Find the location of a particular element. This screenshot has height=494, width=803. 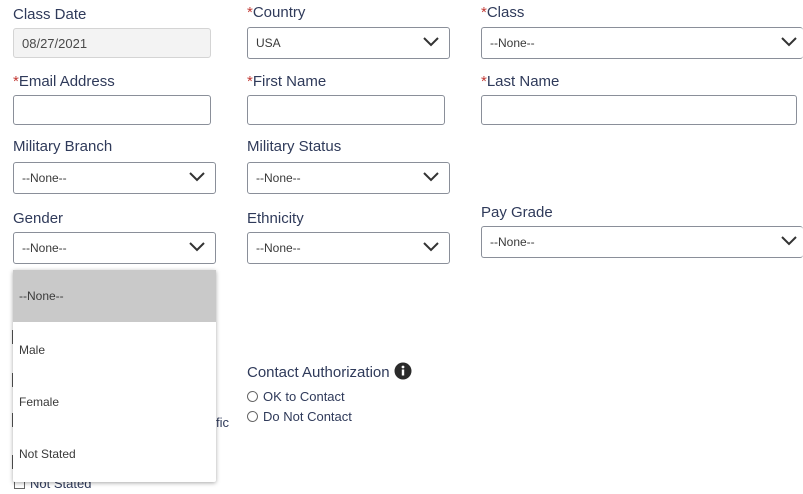

class-label: *Class is located at coordinates (503, 12).